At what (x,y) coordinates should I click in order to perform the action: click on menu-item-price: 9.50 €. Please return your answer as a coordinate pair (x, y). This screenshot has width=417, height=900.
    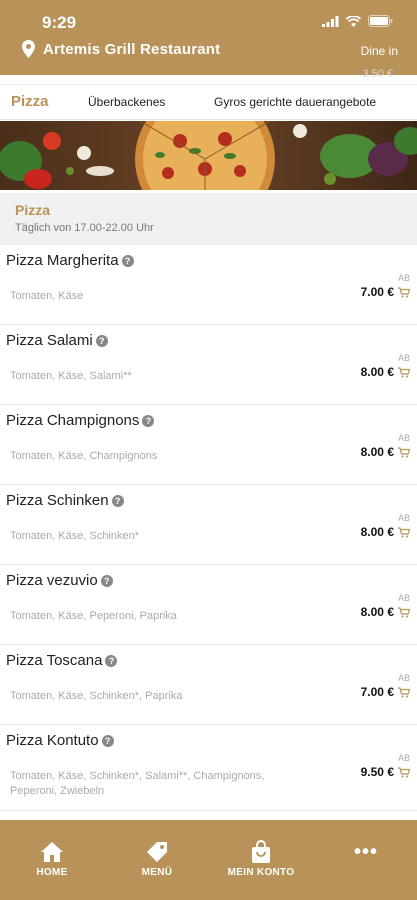
    Looking at the image, I should click on (377, 772).